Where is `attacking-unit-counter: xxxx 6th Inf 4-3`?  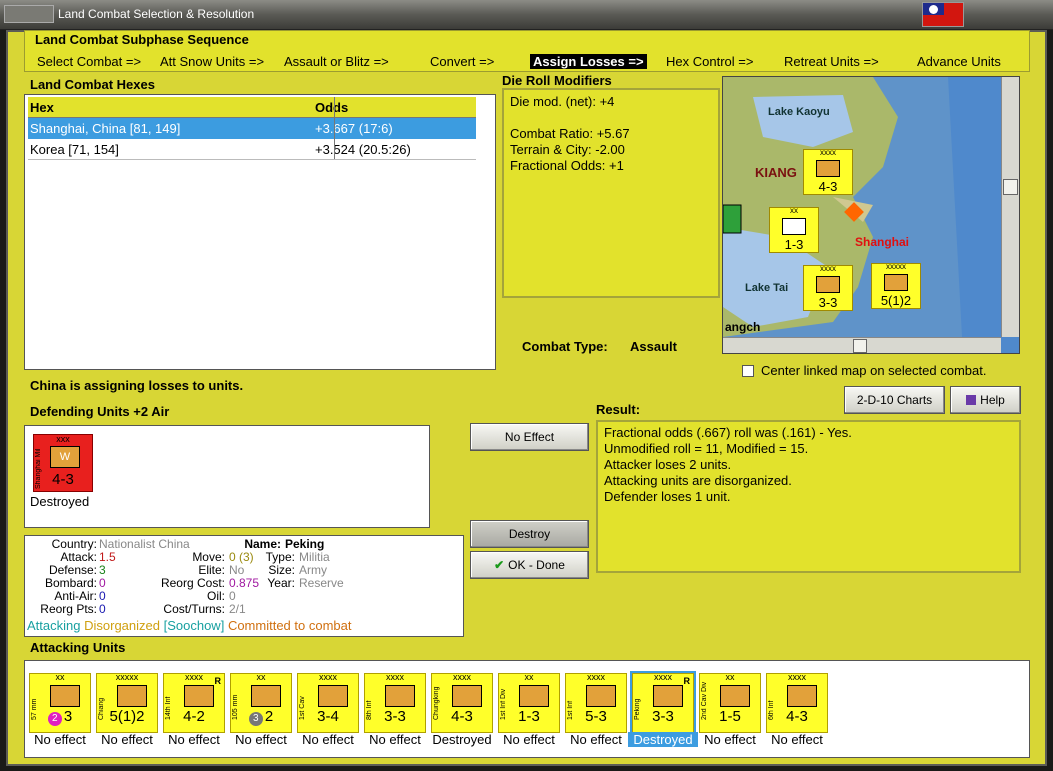
attacking-unit-counter: xxxx 6th Inf 4-3 is located at coordinates (797, 702).